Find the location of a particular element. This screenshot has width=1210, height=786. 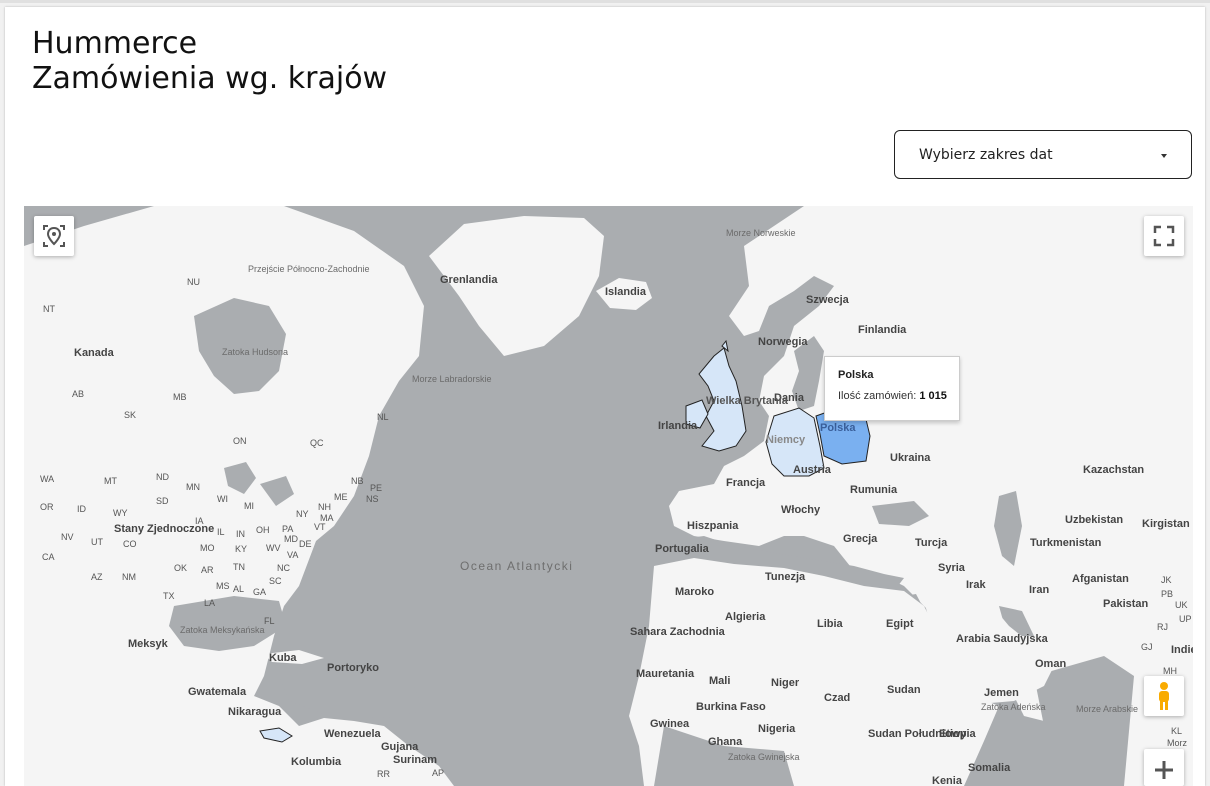

map-label: NB is located at coordinates (357, 481).